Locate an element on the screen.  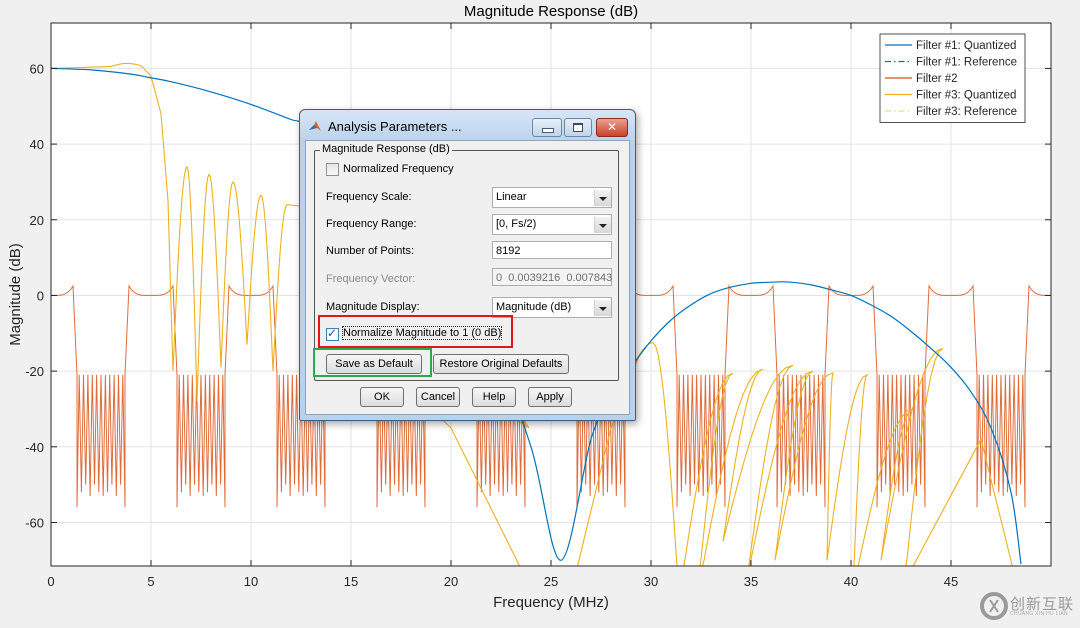
ok-button: OK is located at coordinates (382, 397).